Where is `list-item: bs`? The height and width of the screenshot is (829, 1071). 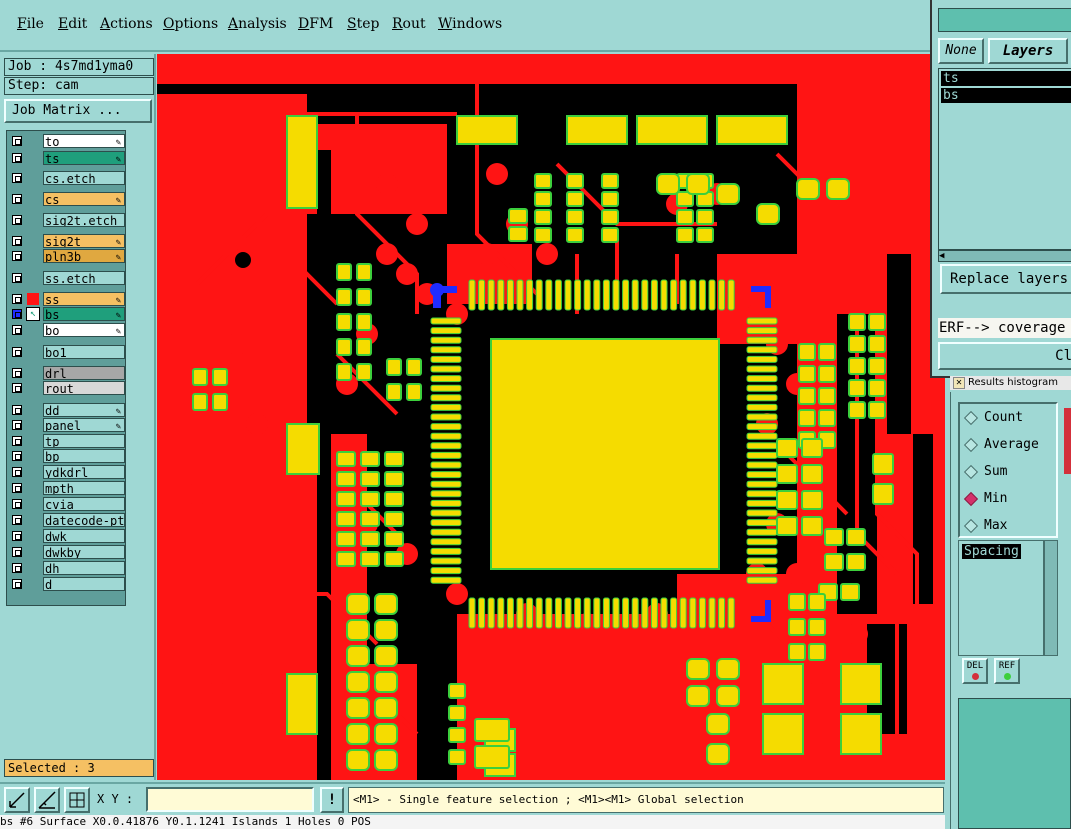
list-item: bs is located at coordinates (1006, 95).